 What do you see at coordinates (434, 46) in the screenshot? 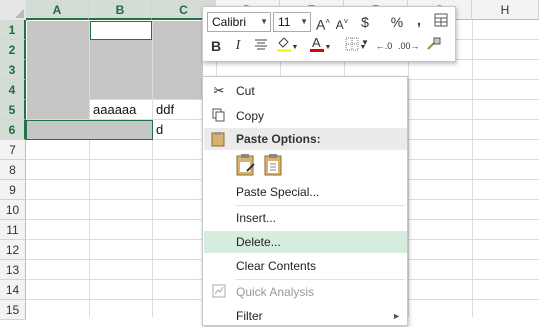
I see `format-painter-icon` at bounding box center [434, 46].